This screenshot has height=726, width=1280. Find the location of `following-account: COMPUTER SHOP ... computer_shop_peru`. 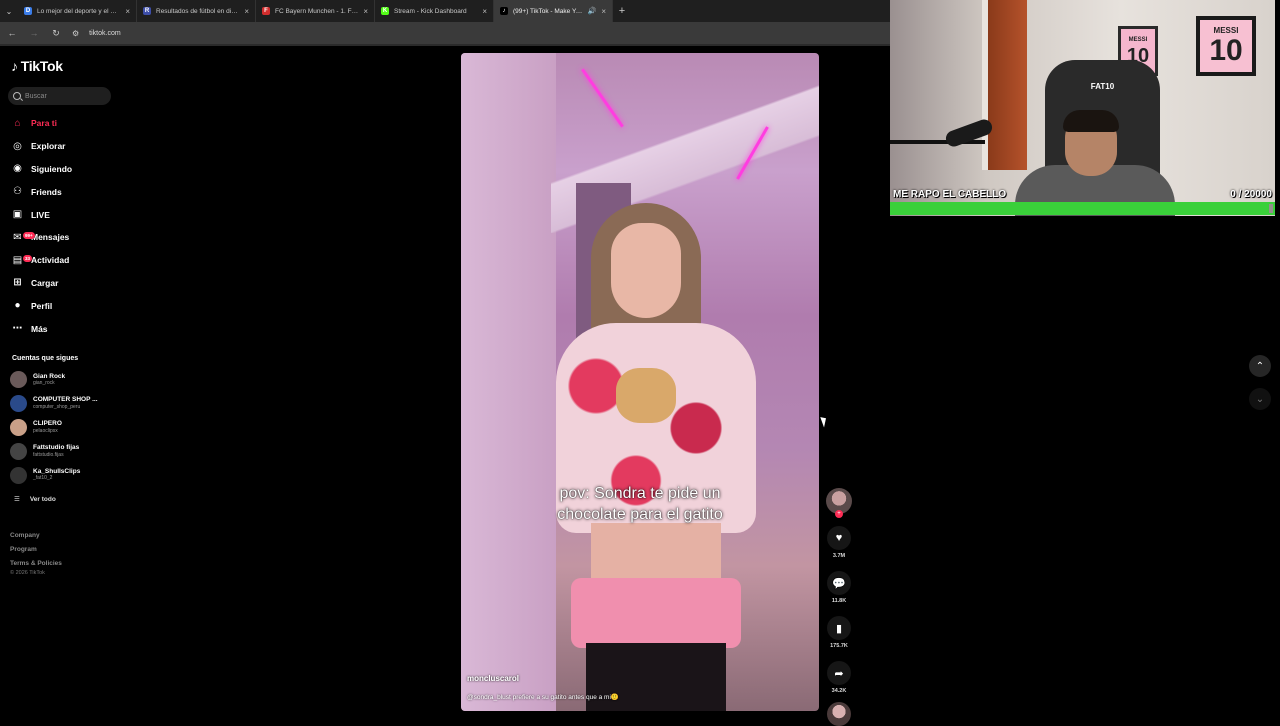

following-account: COMPUTER SHOP ... computer_shop_peru is located at coordinates (66, 404).